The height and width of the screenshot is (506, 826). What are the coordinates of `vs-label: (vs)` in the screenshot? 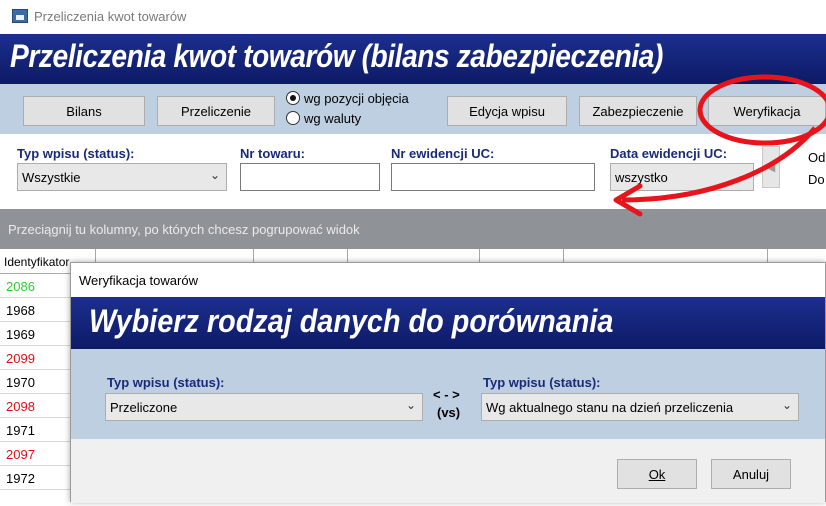 It's located at (449, 412).